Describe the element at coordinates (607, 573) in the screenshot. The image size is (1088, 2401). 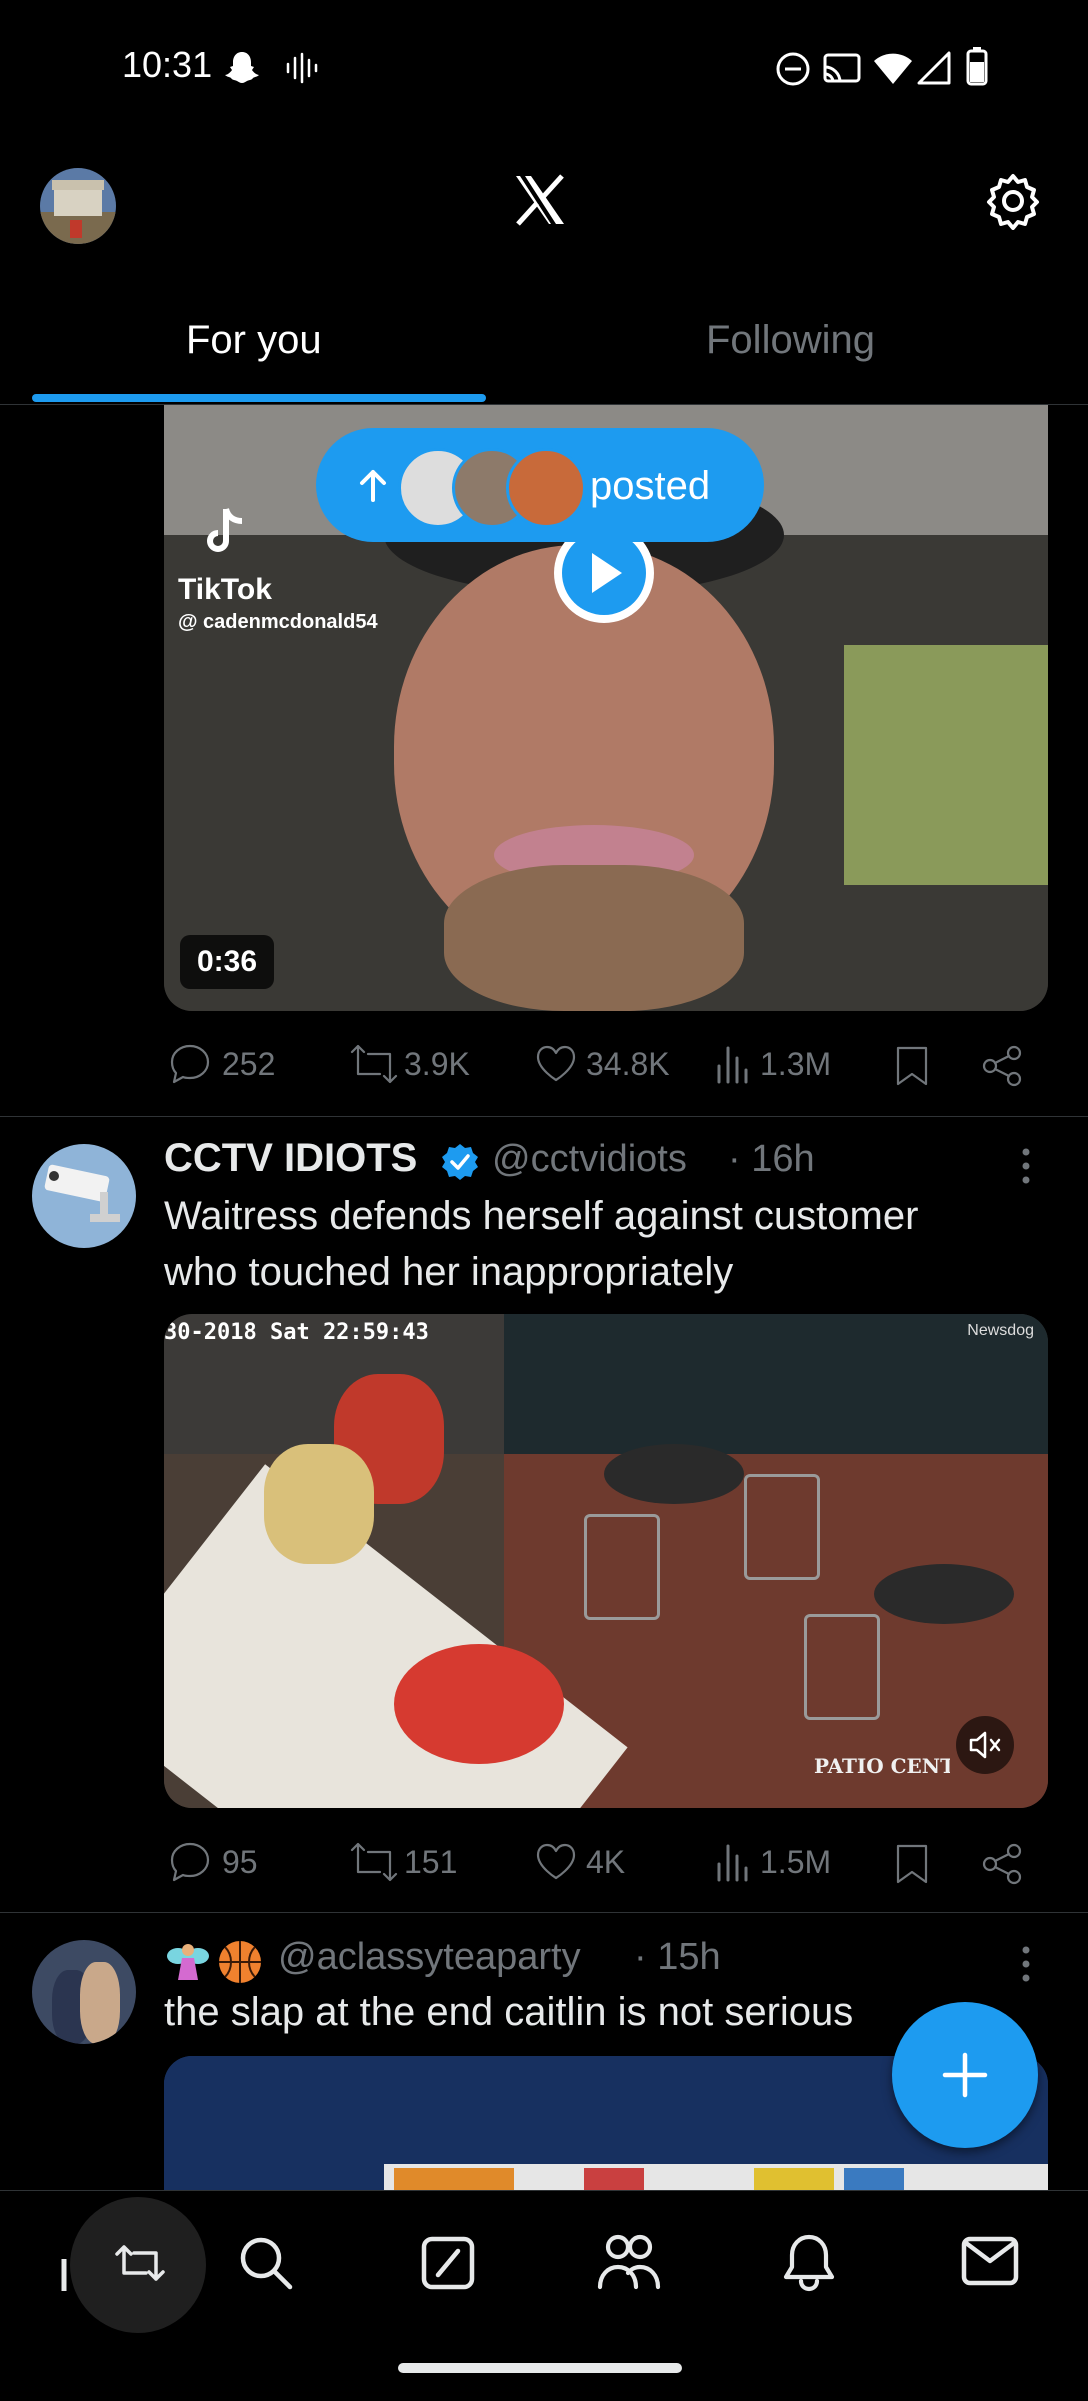
I see `play-icon` at that location.